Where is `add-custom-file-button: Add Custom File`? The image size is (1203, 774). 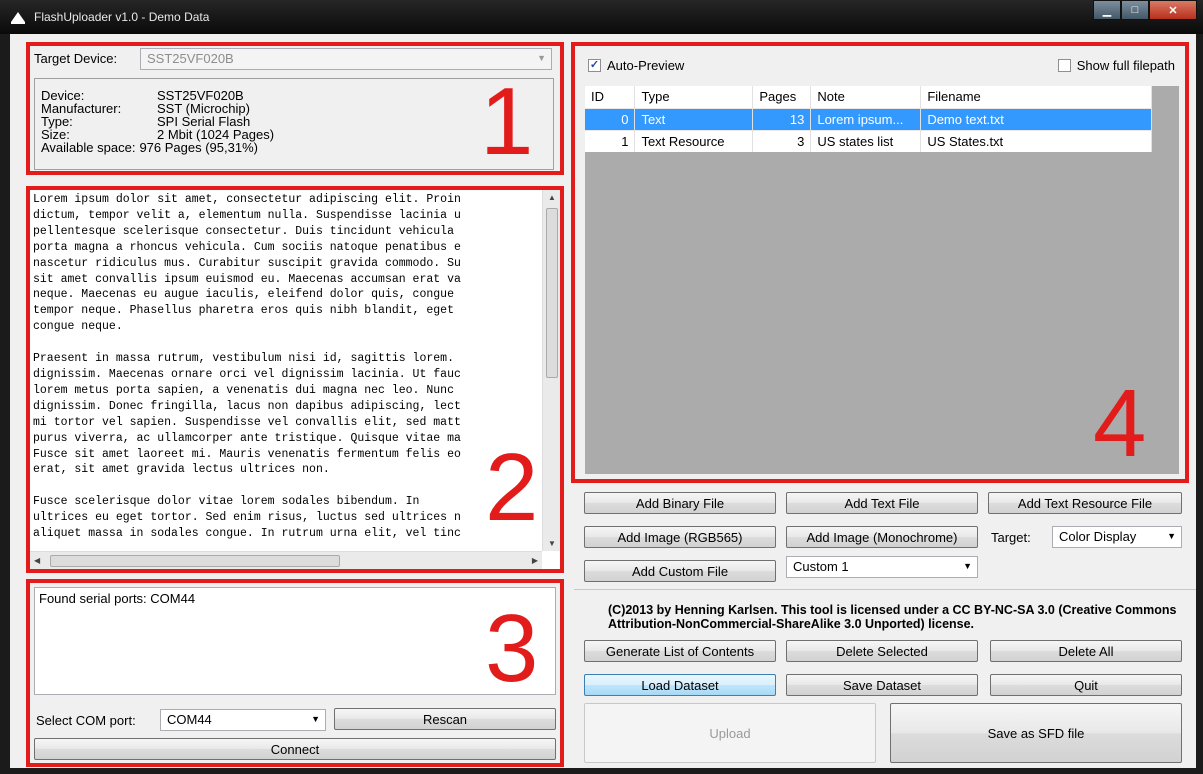
add-custom-file-button: Add Custom File is located at coordinates (680, 571).